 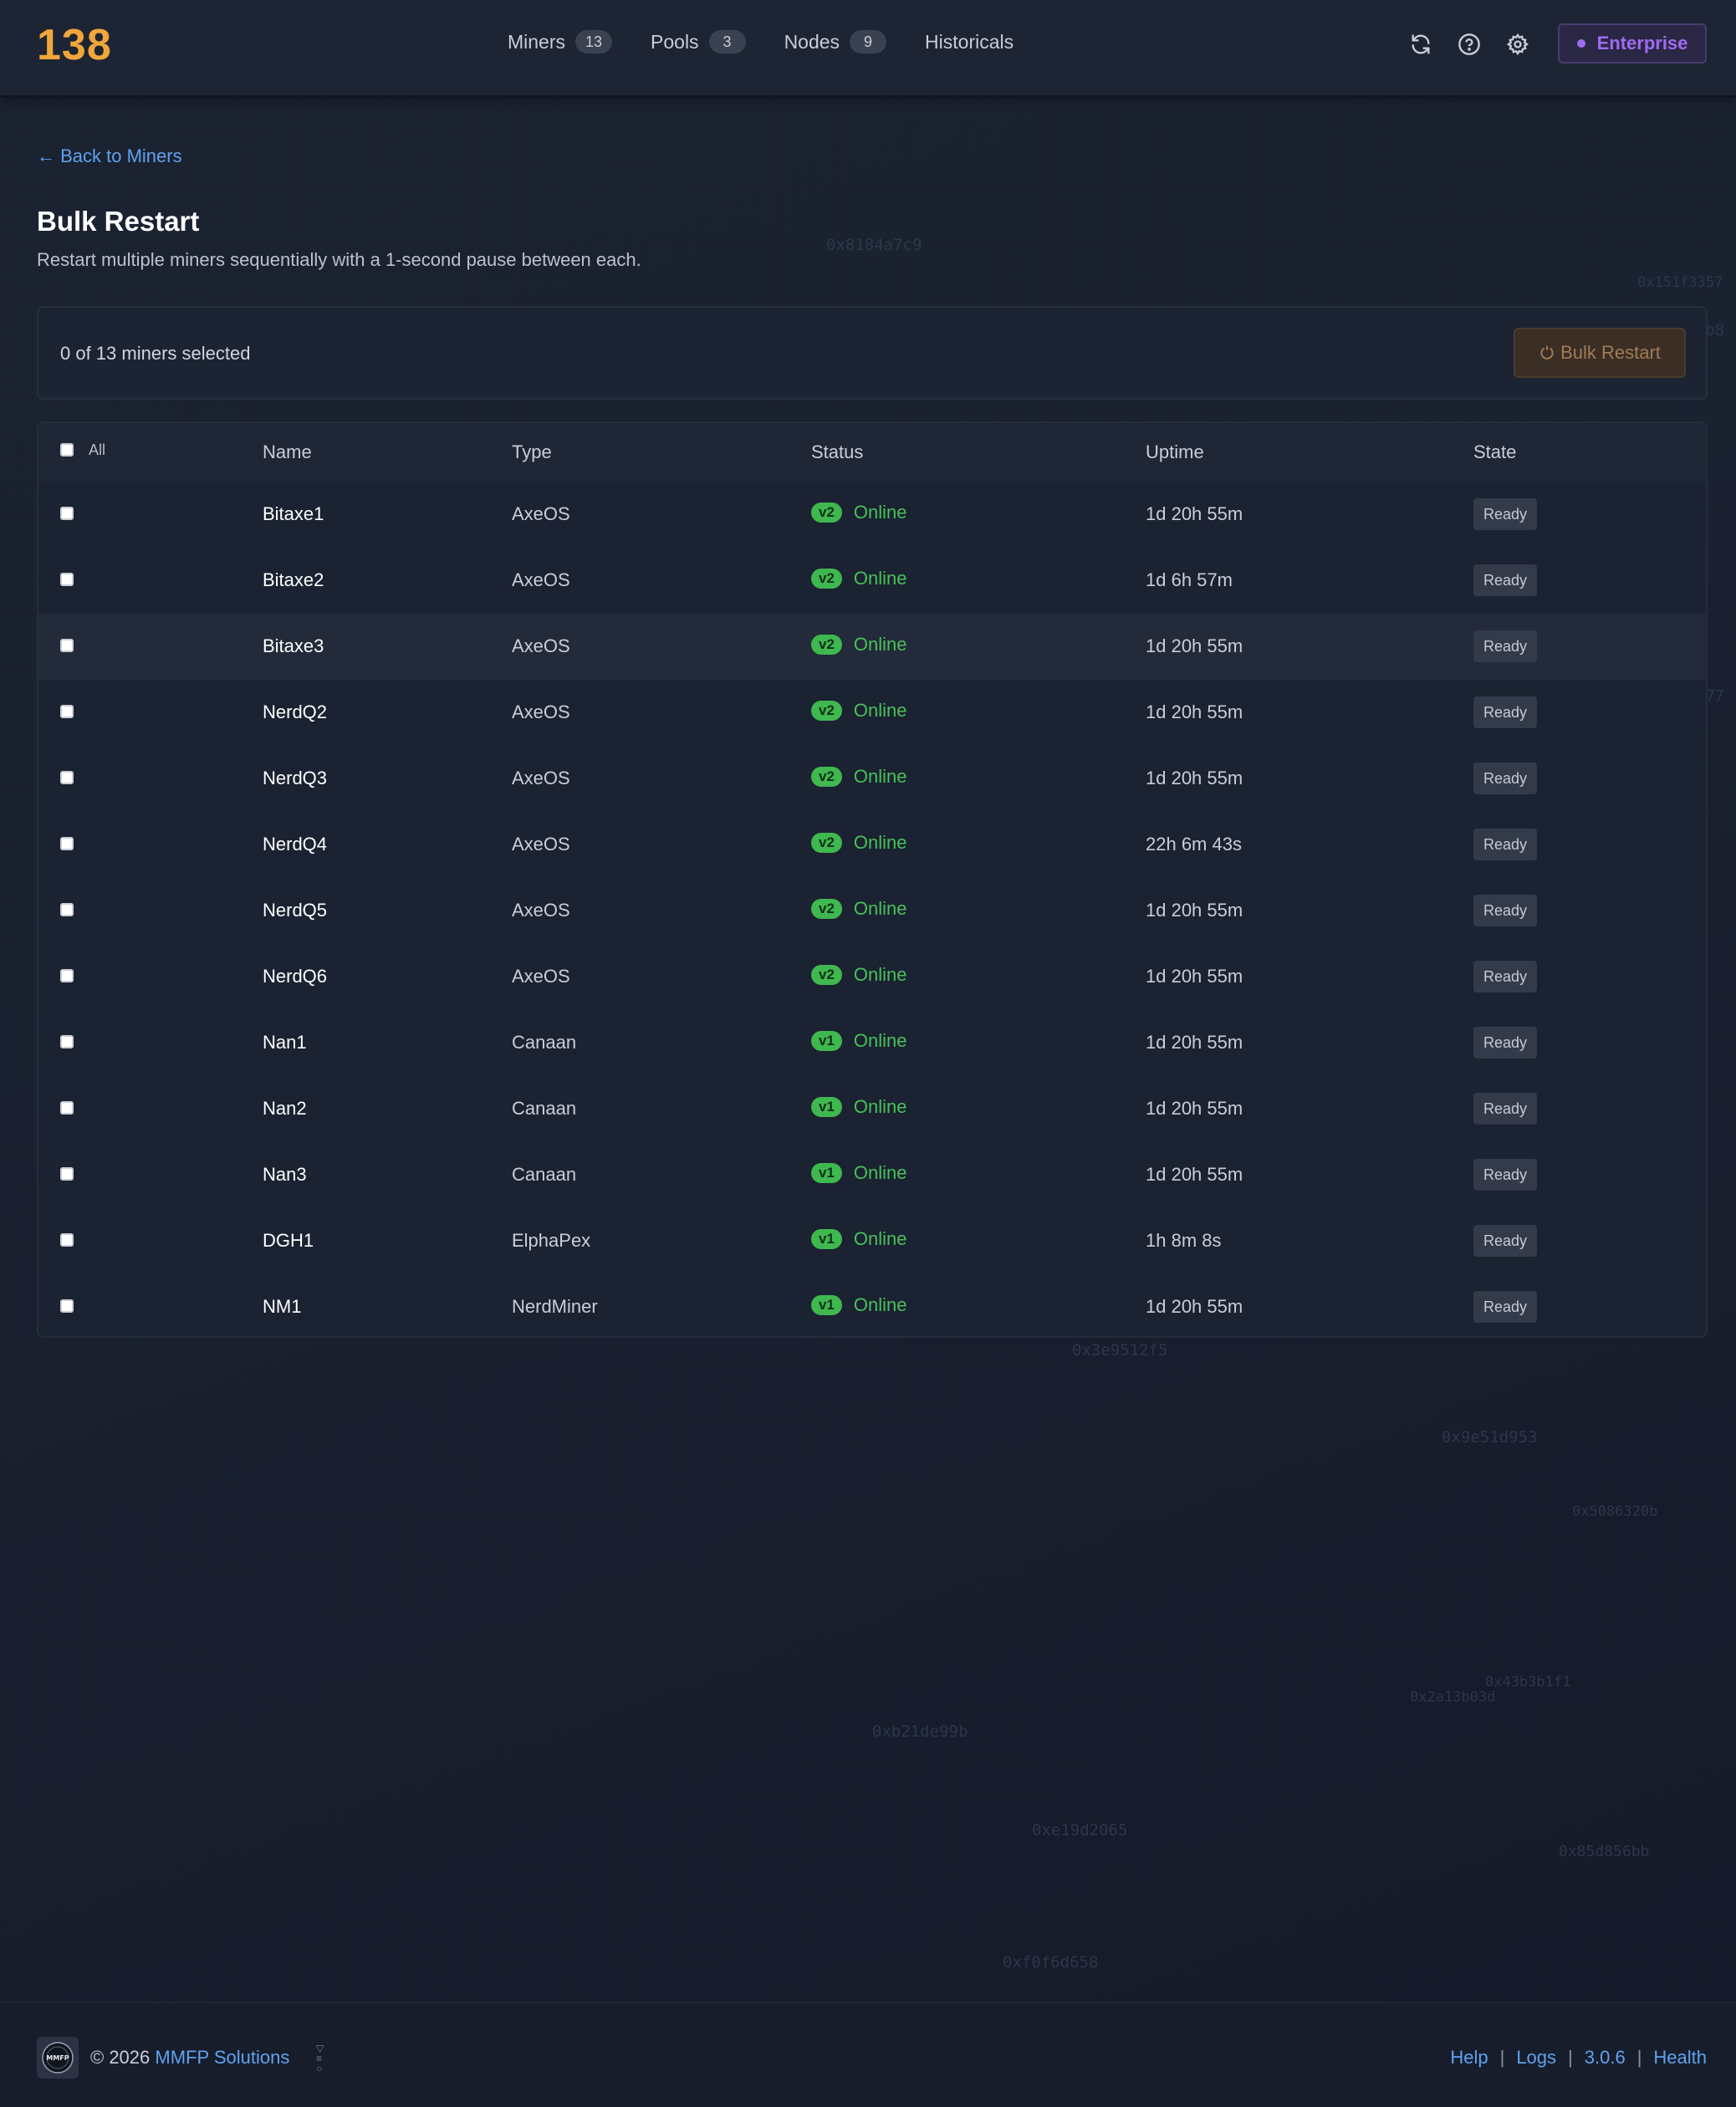 I want to click on miner-name: NerdQ6, so click(x=295, y=976).